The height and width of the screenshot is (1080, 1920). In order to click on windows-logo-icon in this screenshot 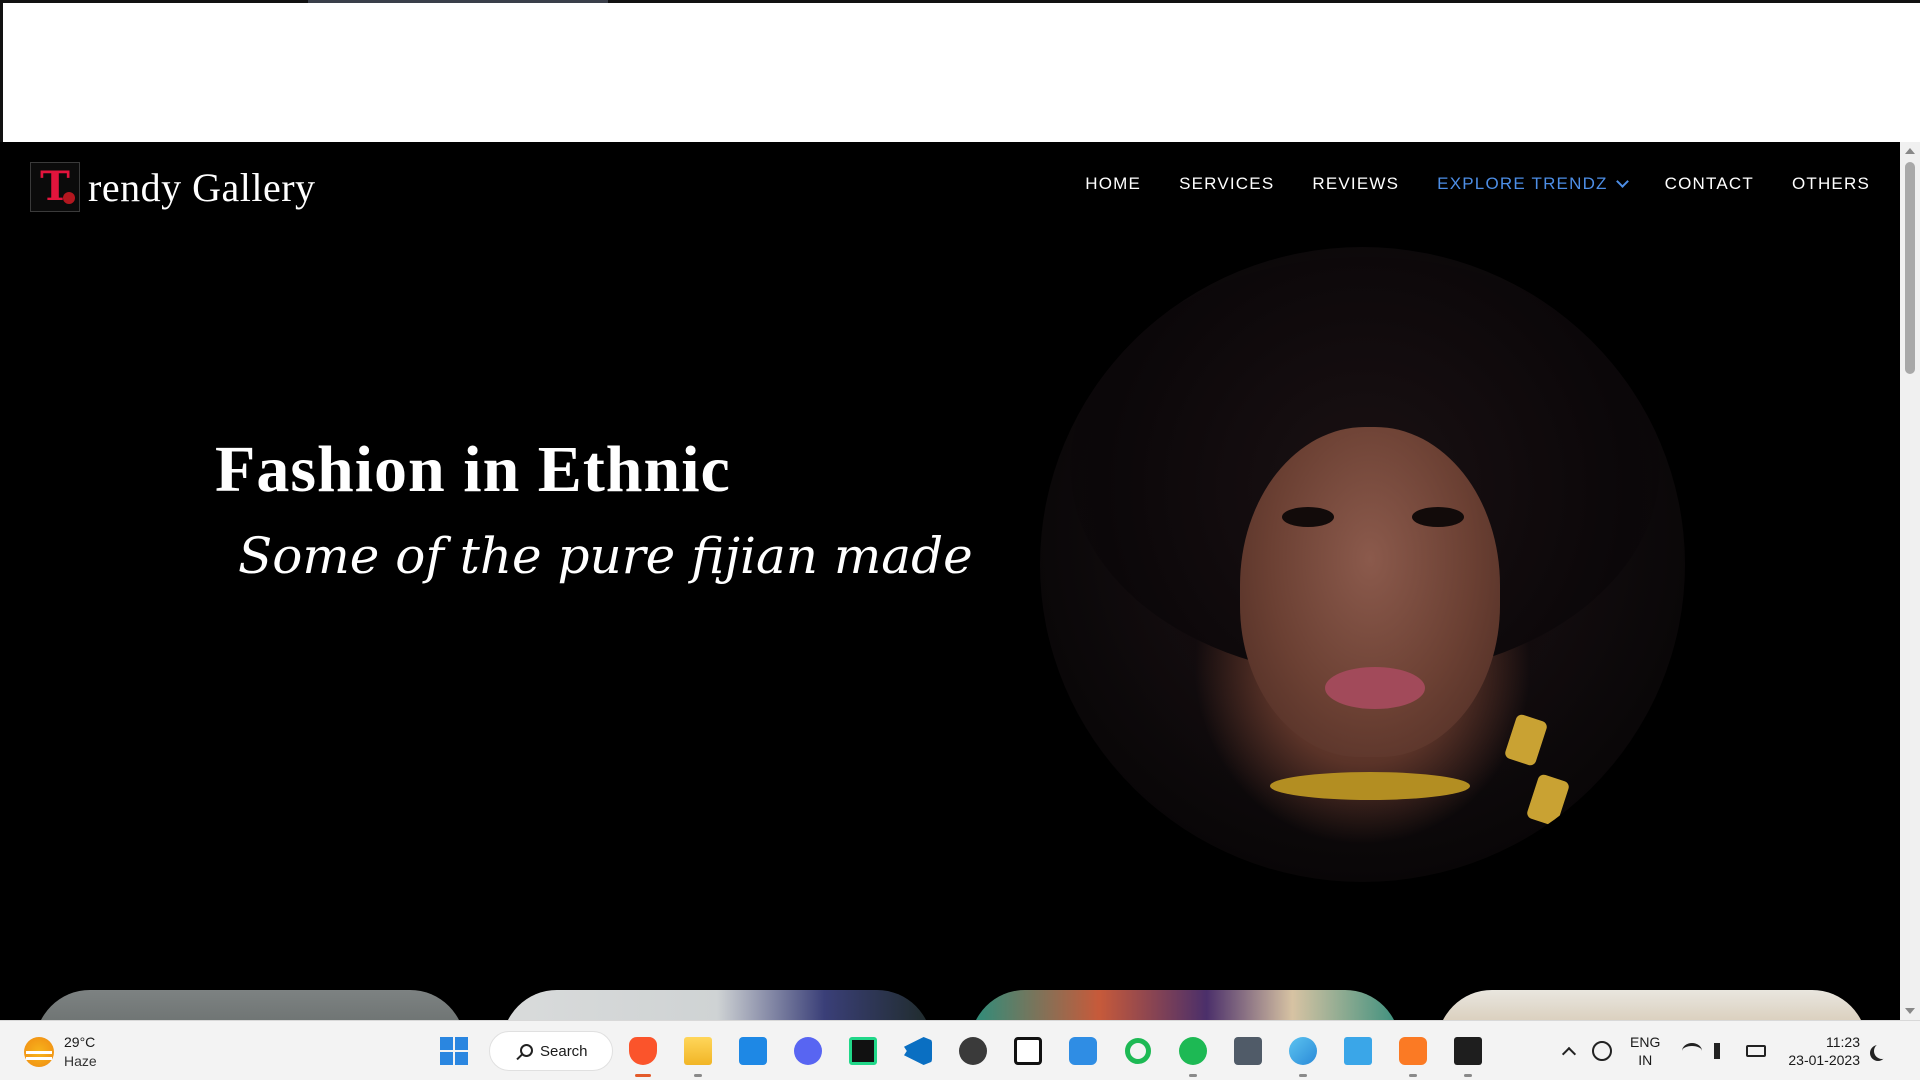, I will do `click(454, 1051)`.